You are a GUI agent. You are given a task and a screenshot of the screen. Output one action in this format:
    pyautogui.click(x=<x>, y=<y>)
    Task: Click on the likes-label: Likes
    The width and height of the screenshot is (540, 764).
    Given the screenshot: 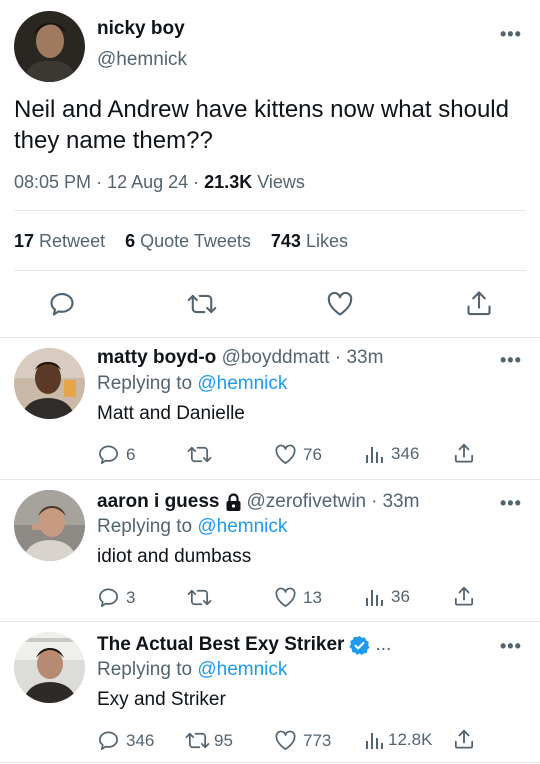 What is the action you would take?
    pyautogui.click(x=326, y=241)
    